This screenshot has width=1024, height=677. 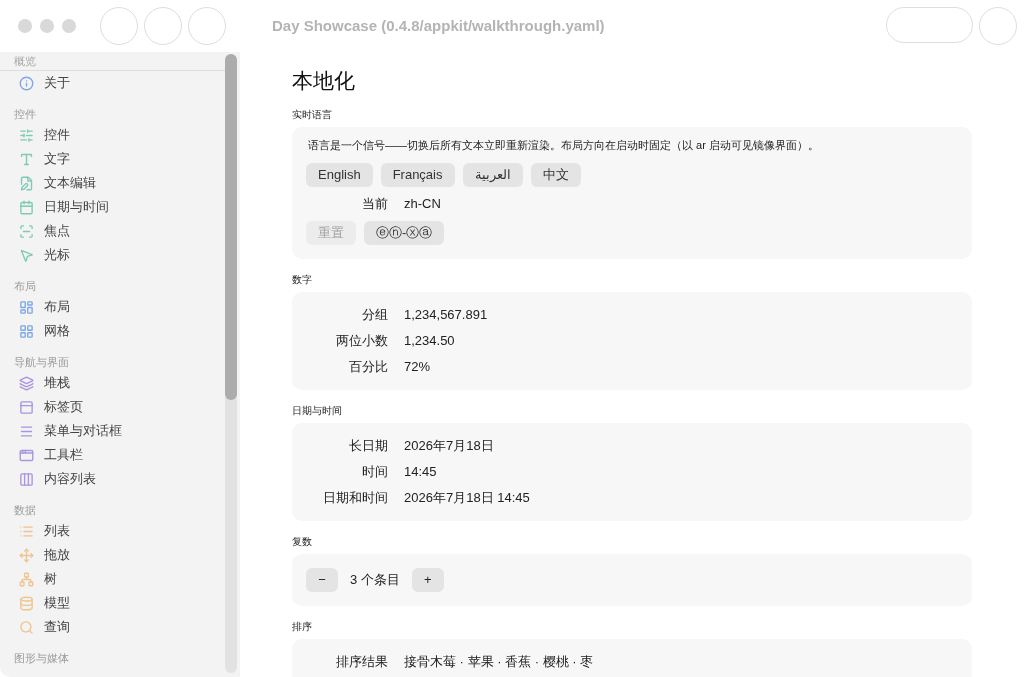 I want to click on layers-icon, so click(x=26, y=383).